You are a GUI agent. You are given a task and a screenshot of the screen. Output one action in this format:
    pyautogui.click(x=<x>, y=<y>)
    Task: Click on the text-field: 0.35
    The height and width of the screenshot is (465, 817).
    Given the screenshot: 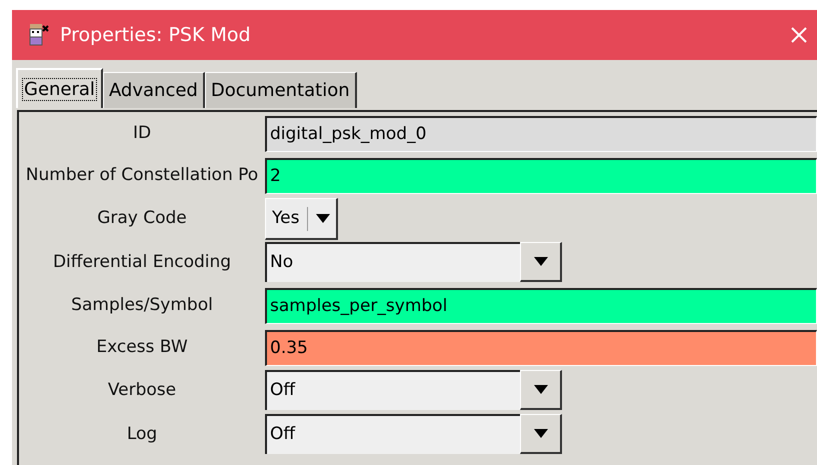 What is the action you would take?
    pyautogui.click(x=541, y=348)
    